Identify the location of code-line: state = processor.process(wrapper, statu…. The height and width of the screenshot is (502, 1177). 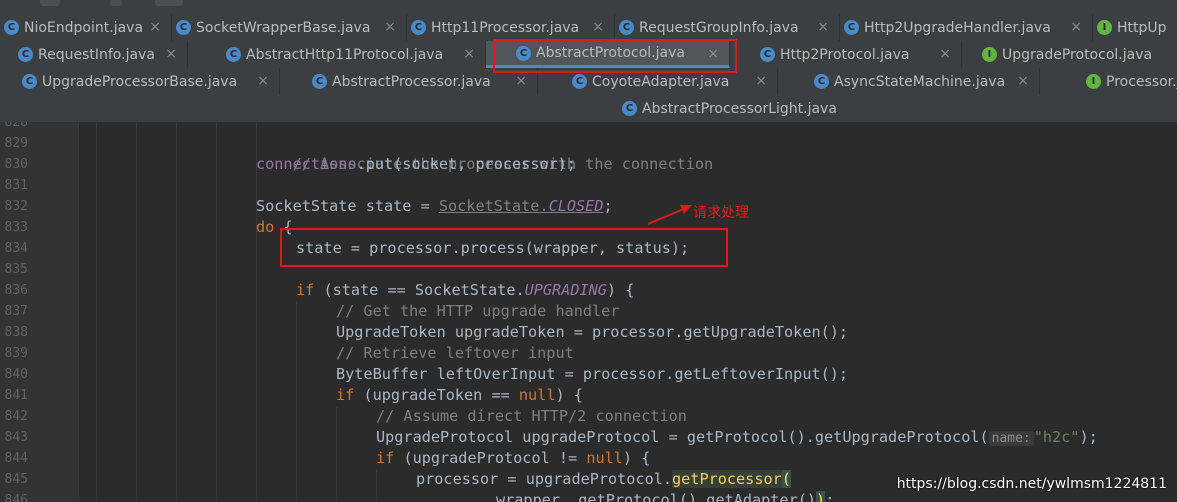
(492, 248).